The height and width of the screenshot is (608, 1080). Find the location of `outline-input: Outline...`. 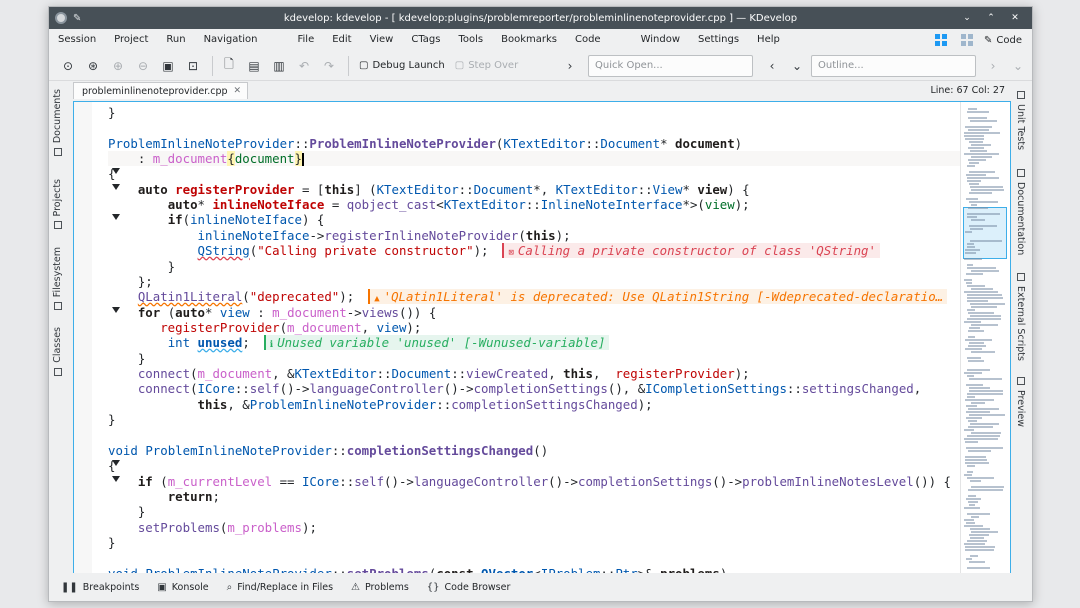

outline-input: Outline... is located at coordinates (893, 65).